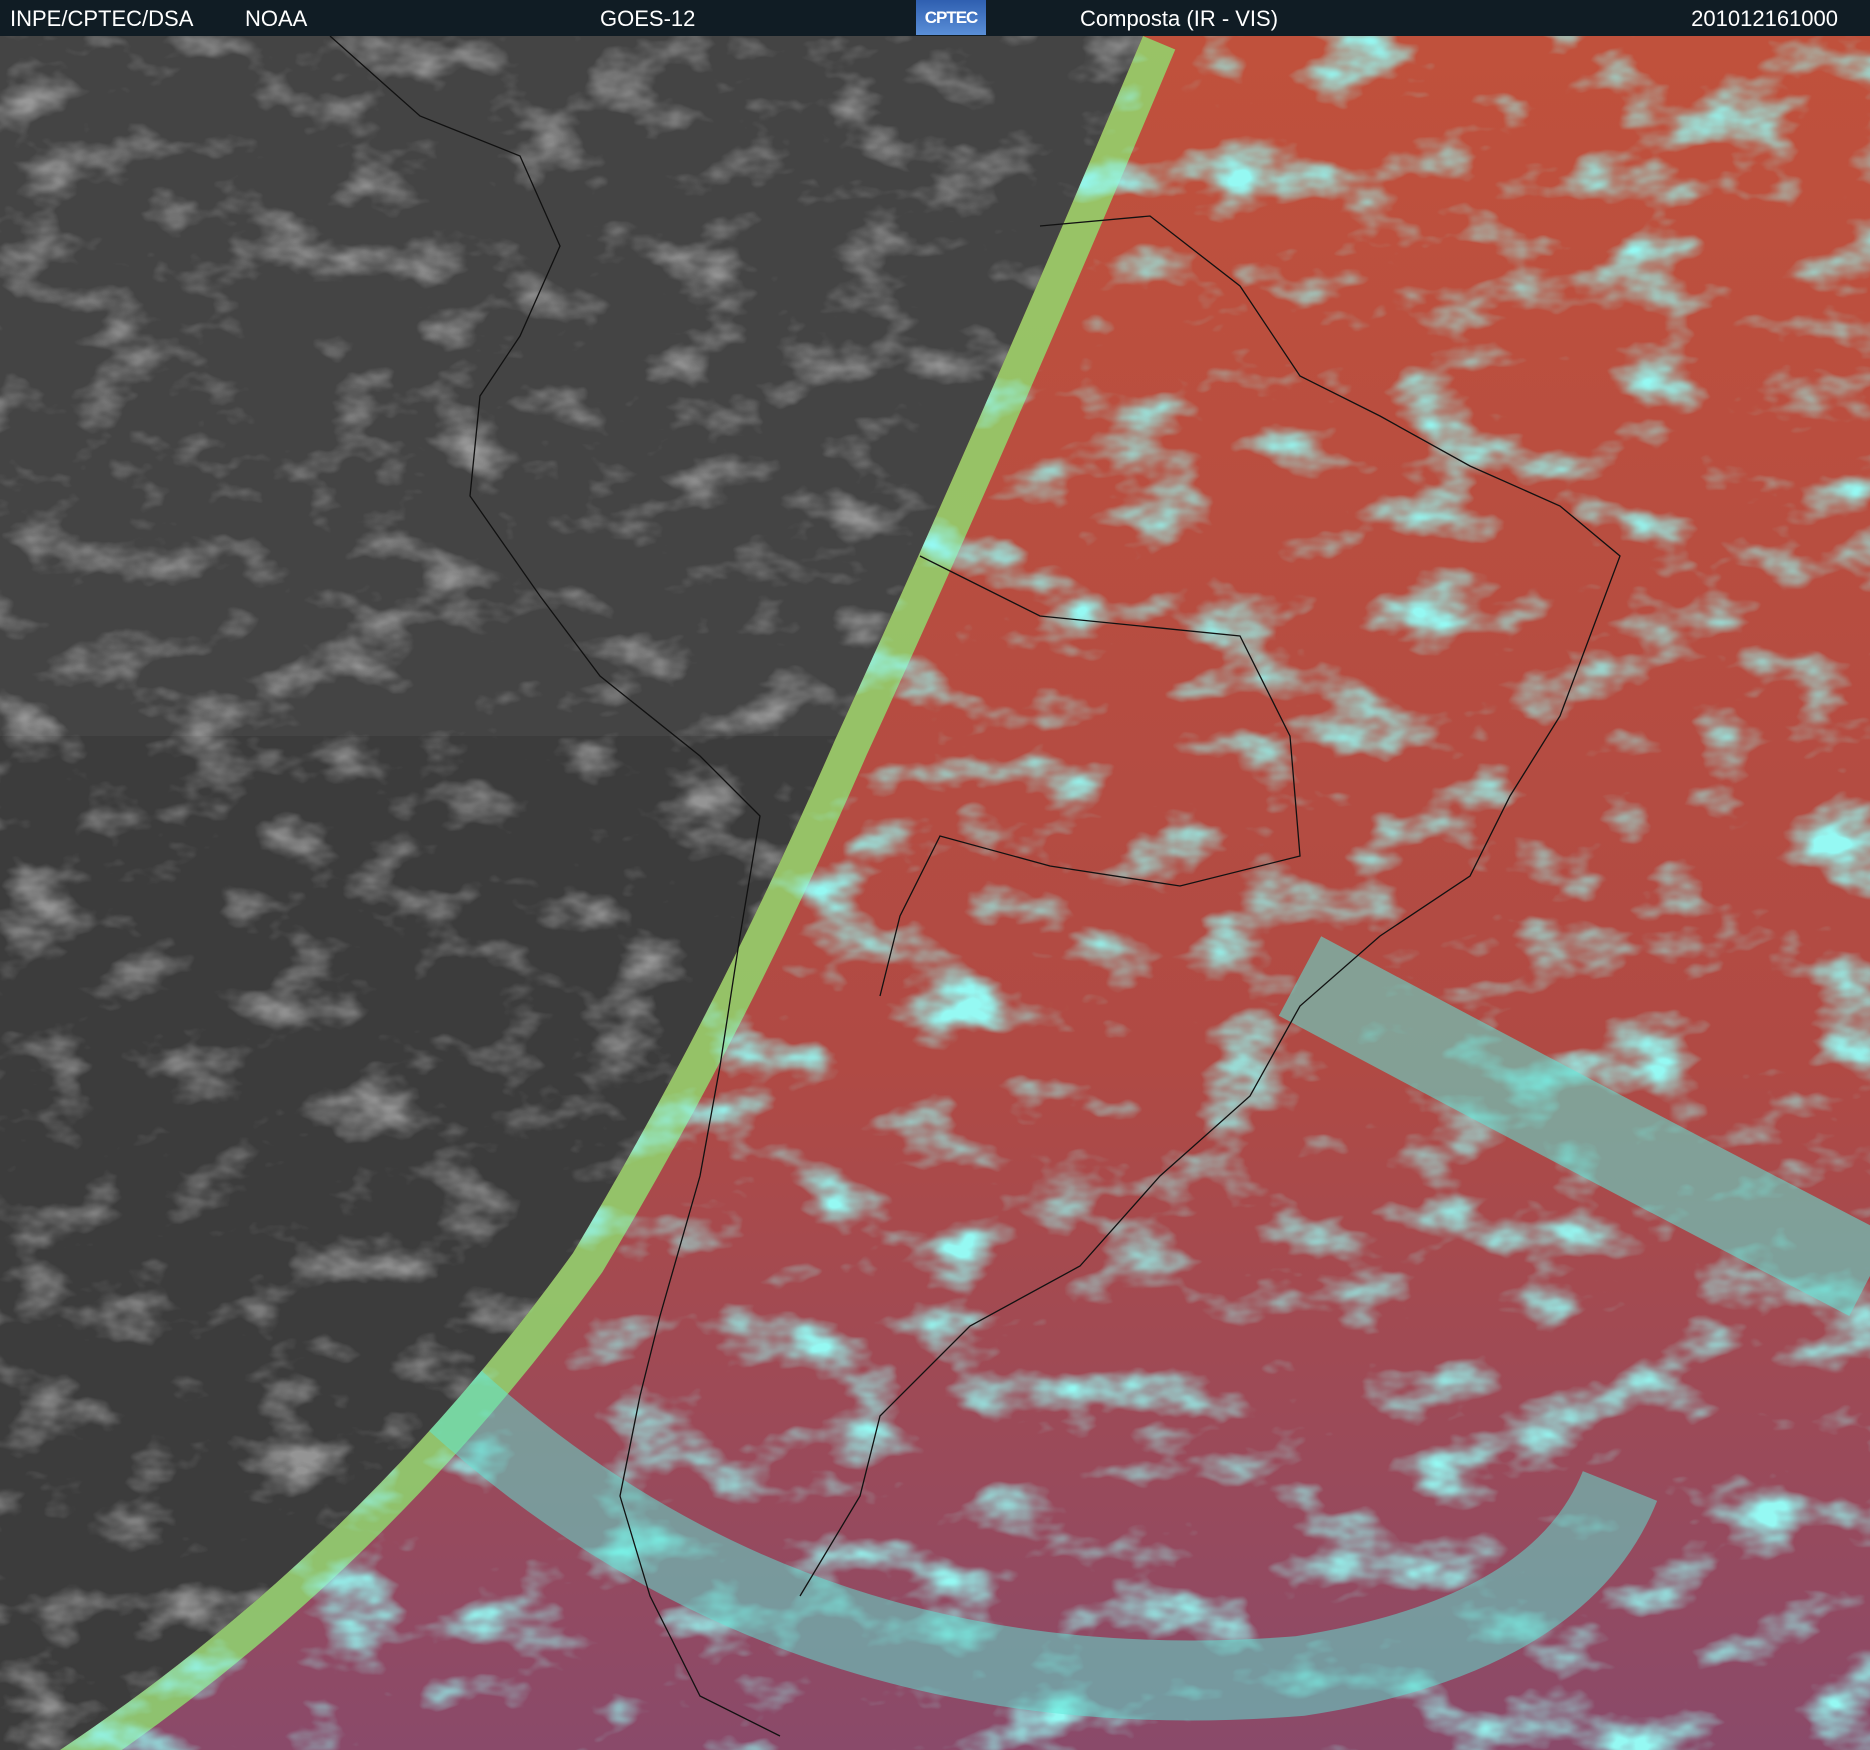 This screenshot has width=1870, height=1750. Describe the element at coordinates (102, 18) in the screenshot. I see `org-label: INPE/CPTEC/DSA` at that location.